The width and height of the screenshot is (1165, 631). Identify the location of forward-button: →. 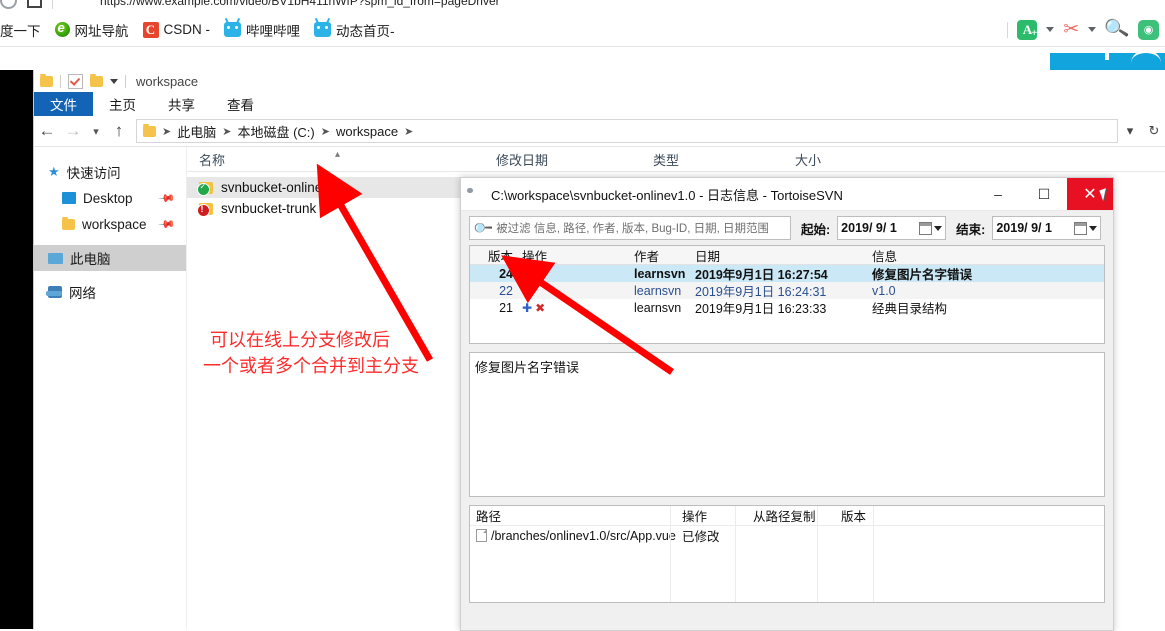
(73, 131).